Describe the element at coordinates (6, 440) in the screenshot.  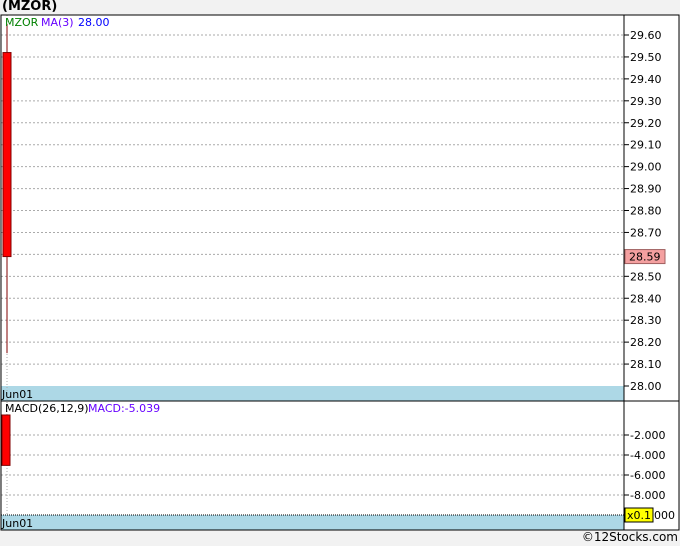
I see `macd-bar` at that location.